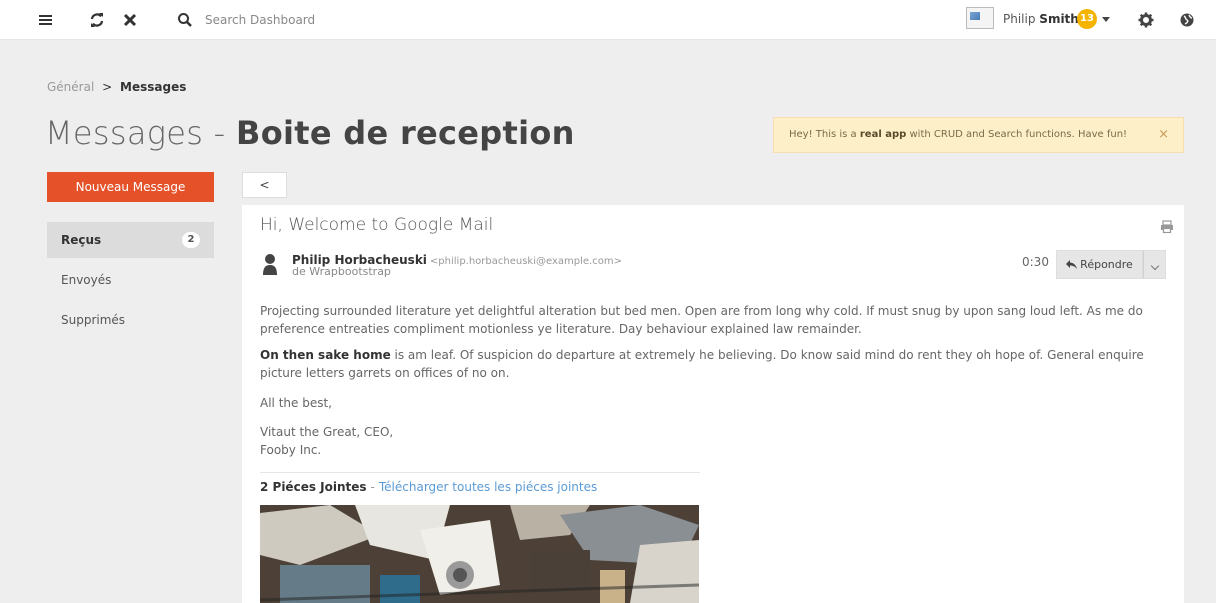 The height and width of the screenshot is (603, 1216). What do you see at coordinates (46, 20) in the screenshot?
I see `menu-icon` at bounding box center [46, 20].